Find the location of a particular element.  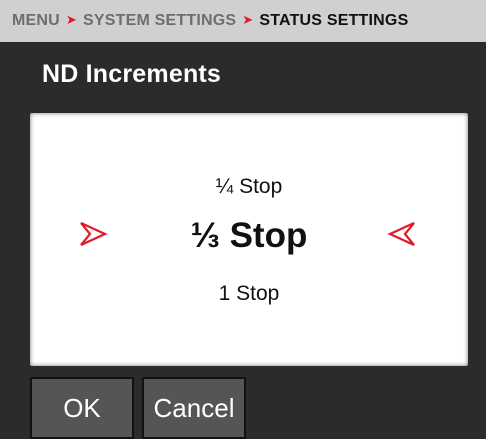

arrow-right-icon is located at coordinates (93, 234).